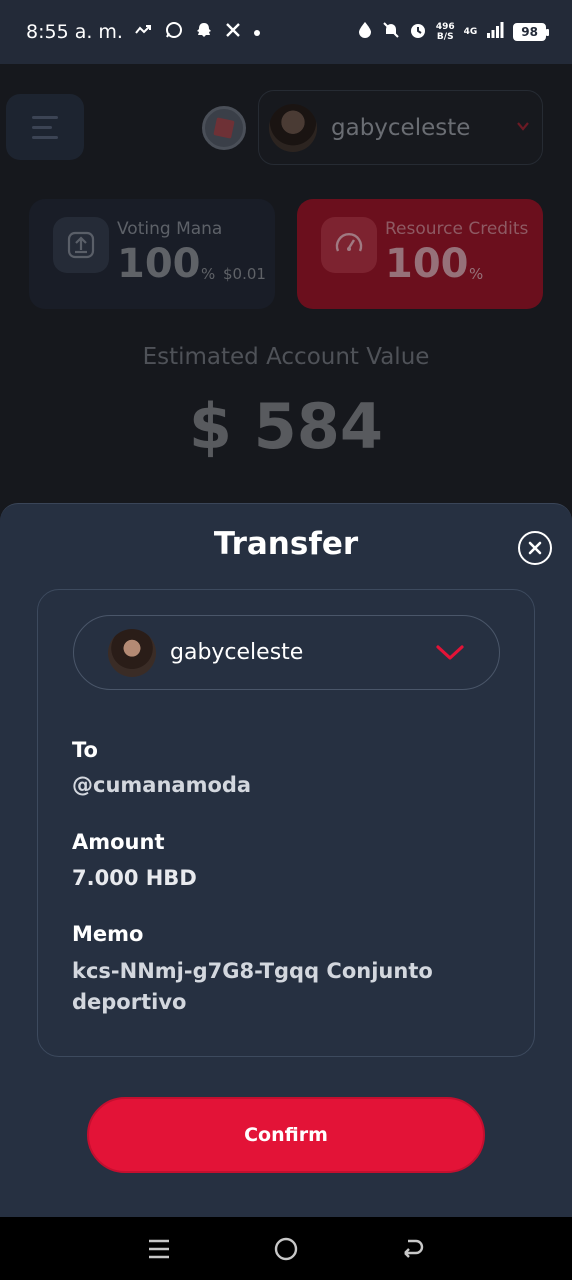 Image resolution: width=572 pixels, height=1280 pixels. I want to click on net-speed-unit: B/S, so click(445, 37).